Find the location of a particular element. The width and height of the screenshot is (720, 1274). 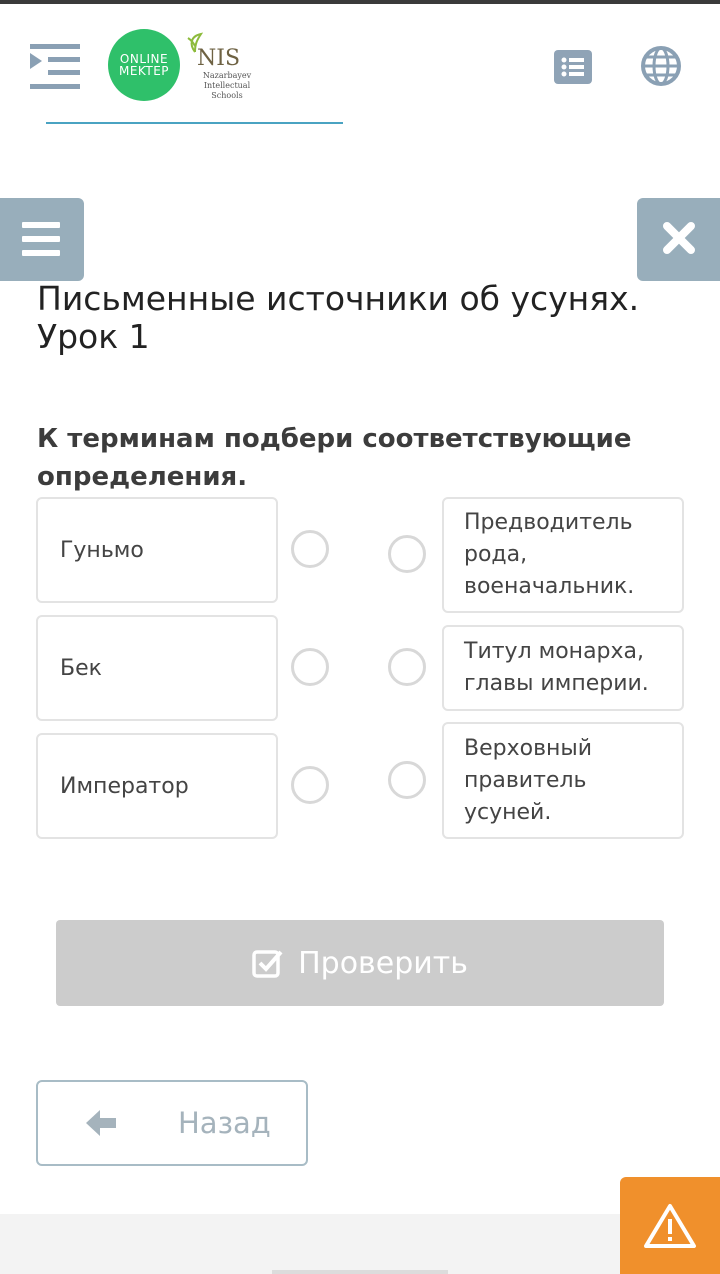

nis-title: NIS is located at coordinates (219, 58).